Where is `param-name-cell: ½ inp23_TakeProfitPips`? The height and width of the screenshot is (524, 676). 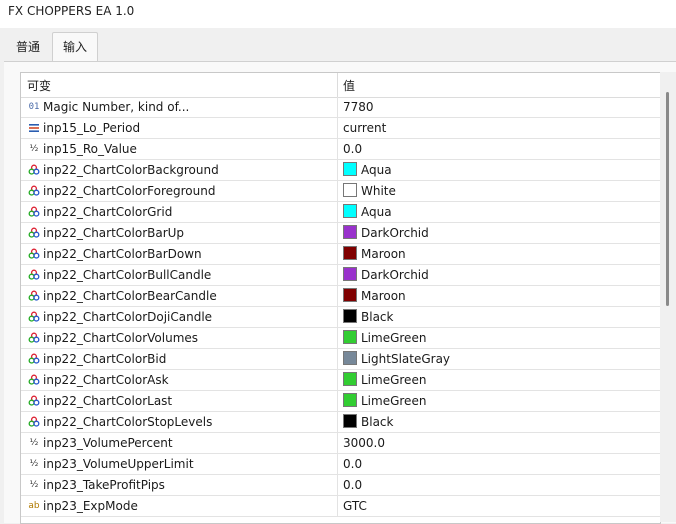
param-name-cell: ½ inp23_TakeProfitPips is located at coordinates (179, 485).